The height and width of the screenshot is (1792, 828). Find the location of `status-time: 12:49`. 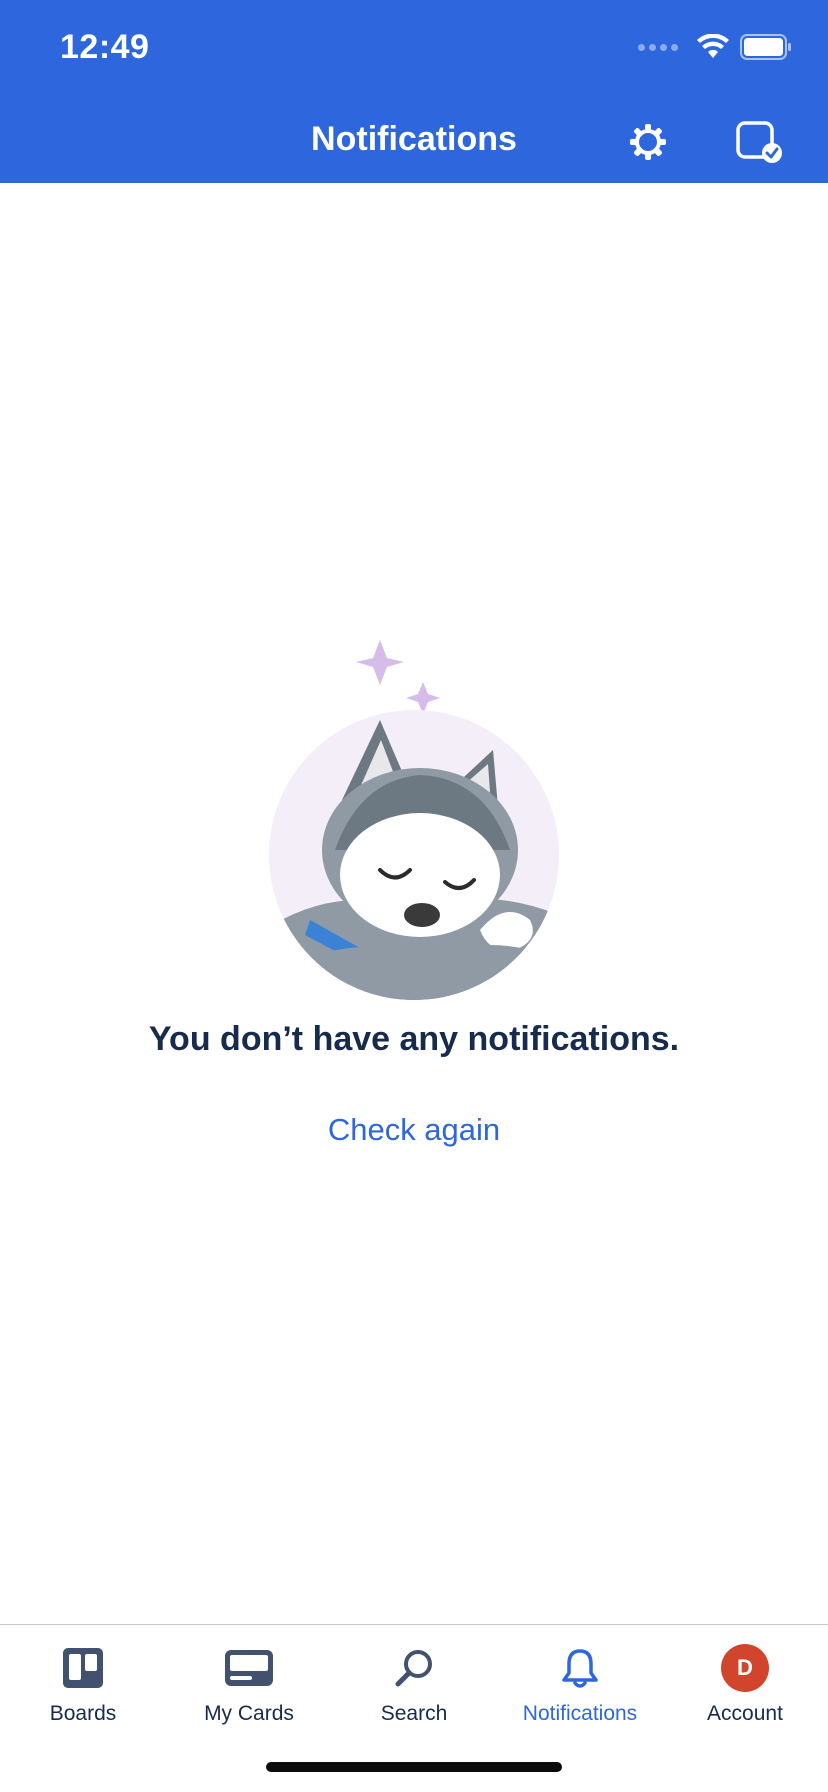

status-time: 12:49 is located at coordinates (105, 47).